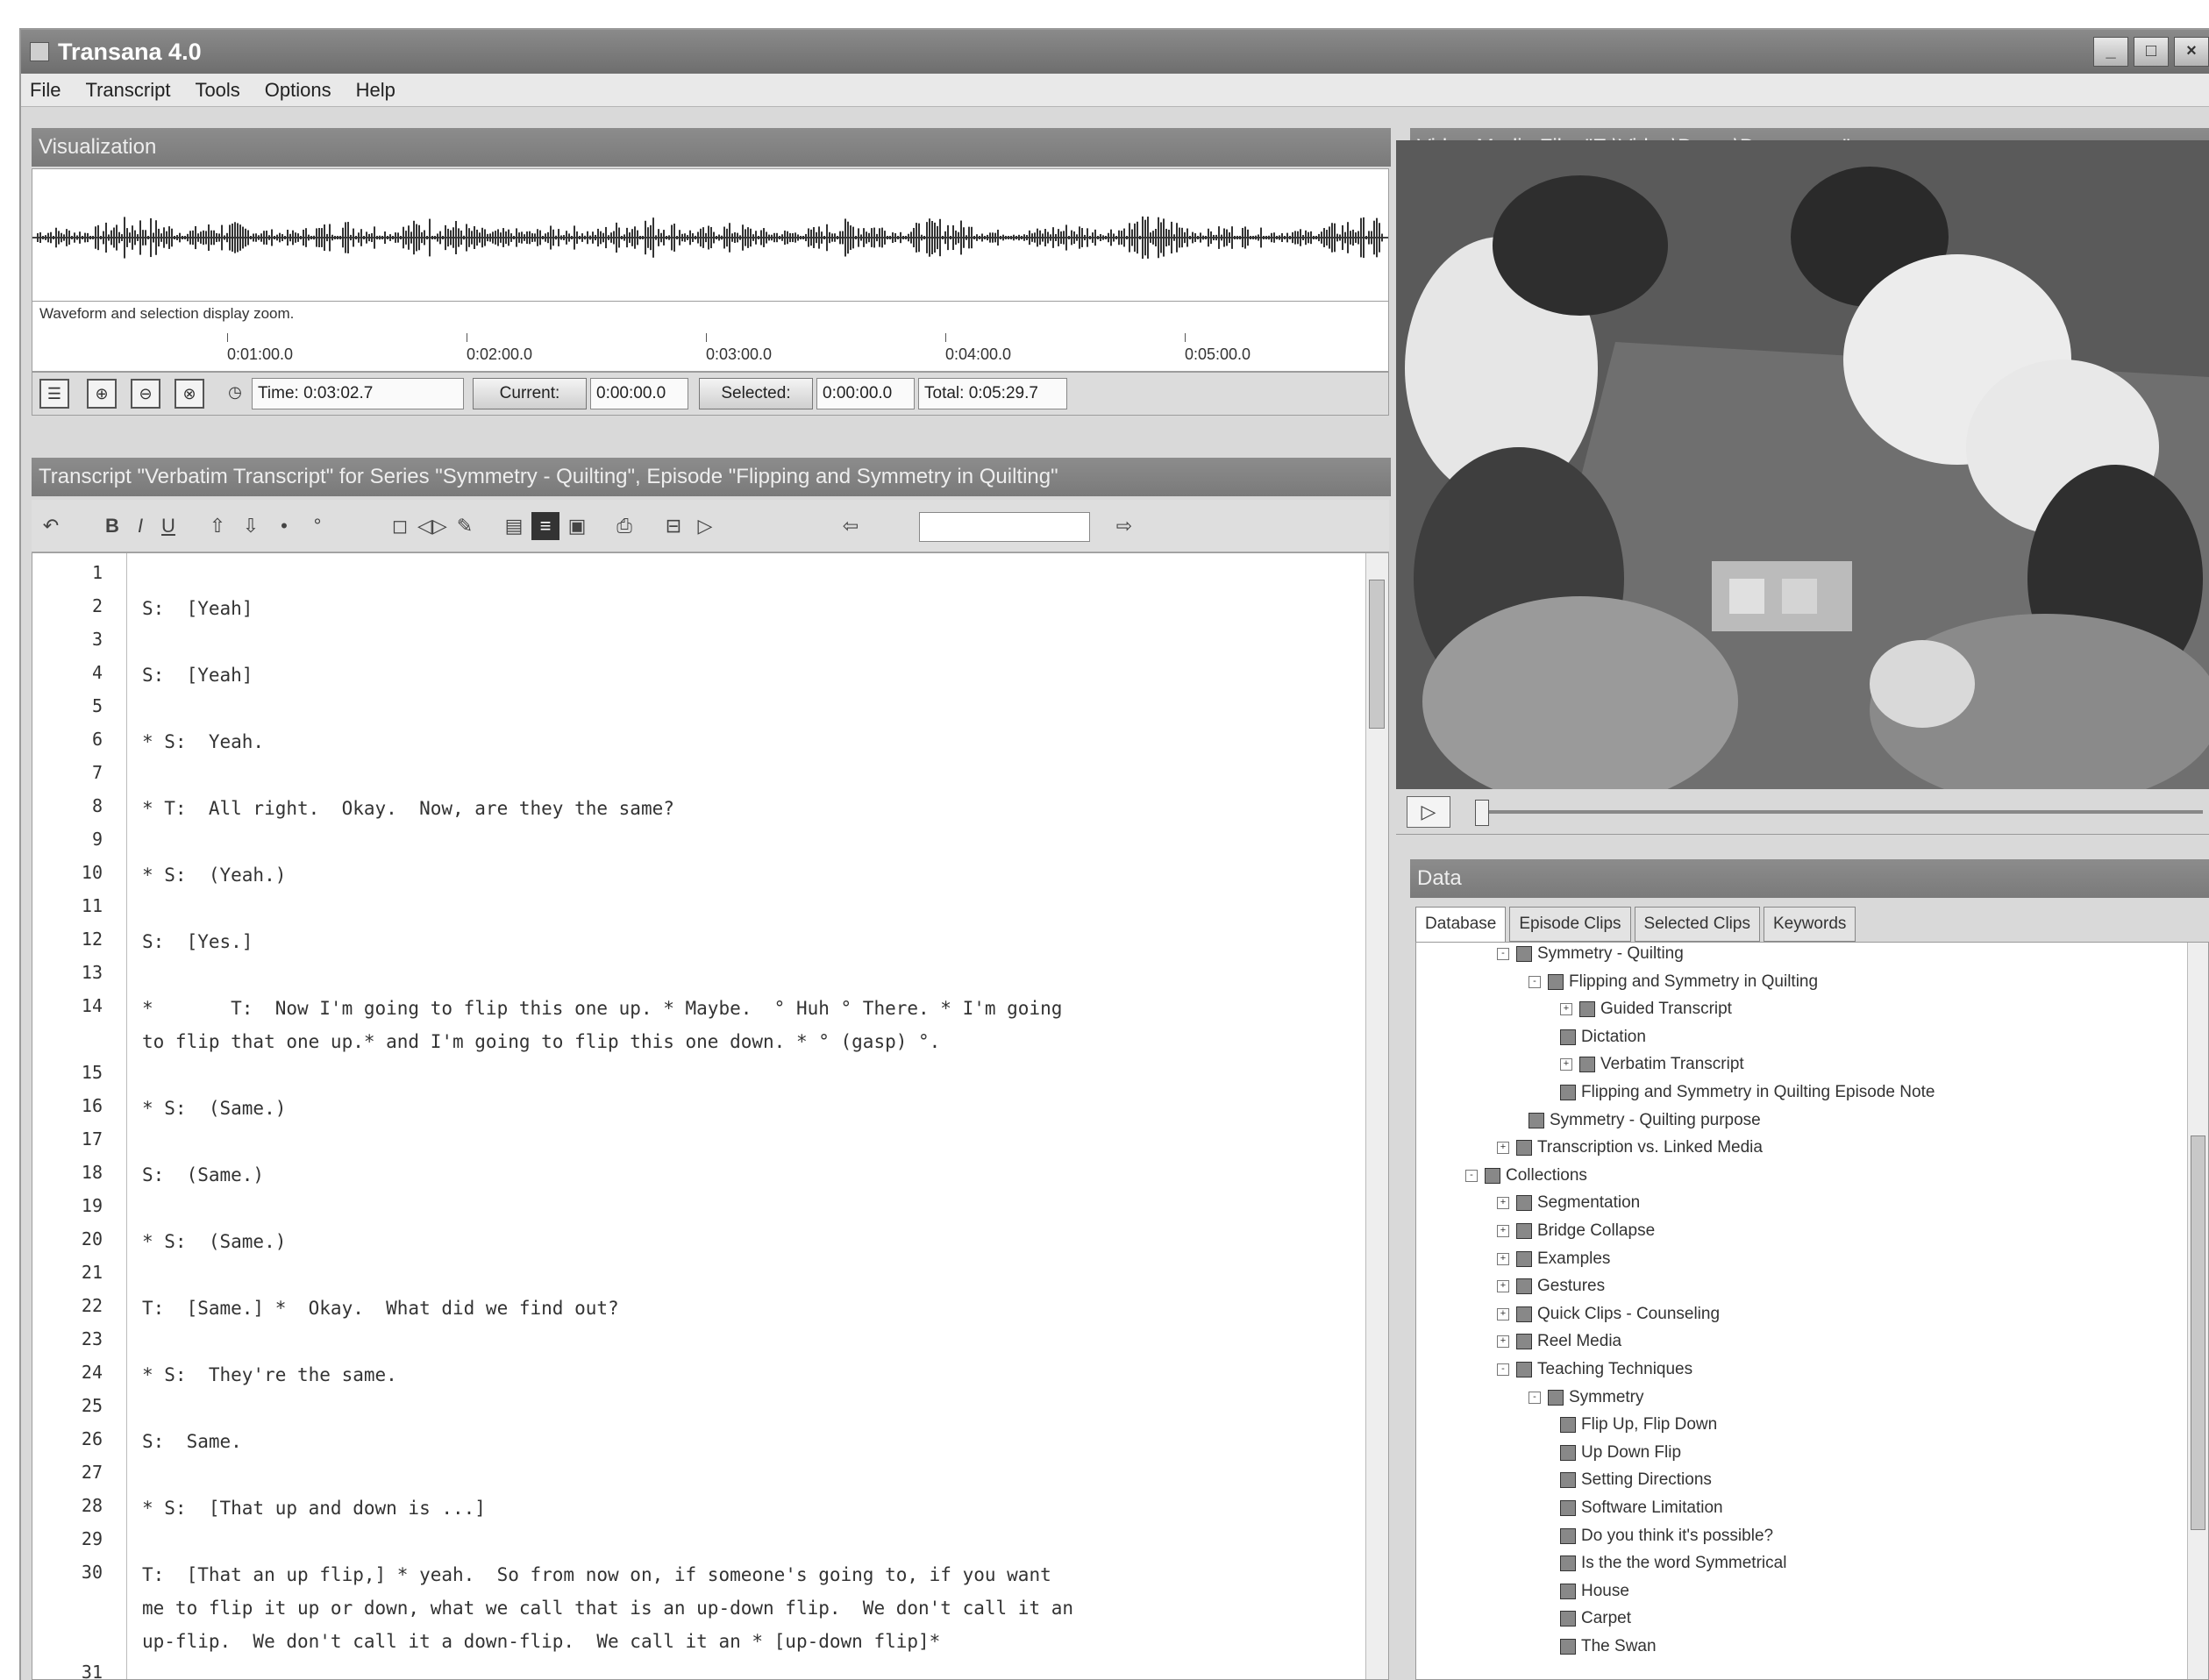 This screenshot has width=2209, height=1680. Describe the element at coordinates (1586, 1398) in the screenshot. I see `tree-node: - Symmetry` at that location.